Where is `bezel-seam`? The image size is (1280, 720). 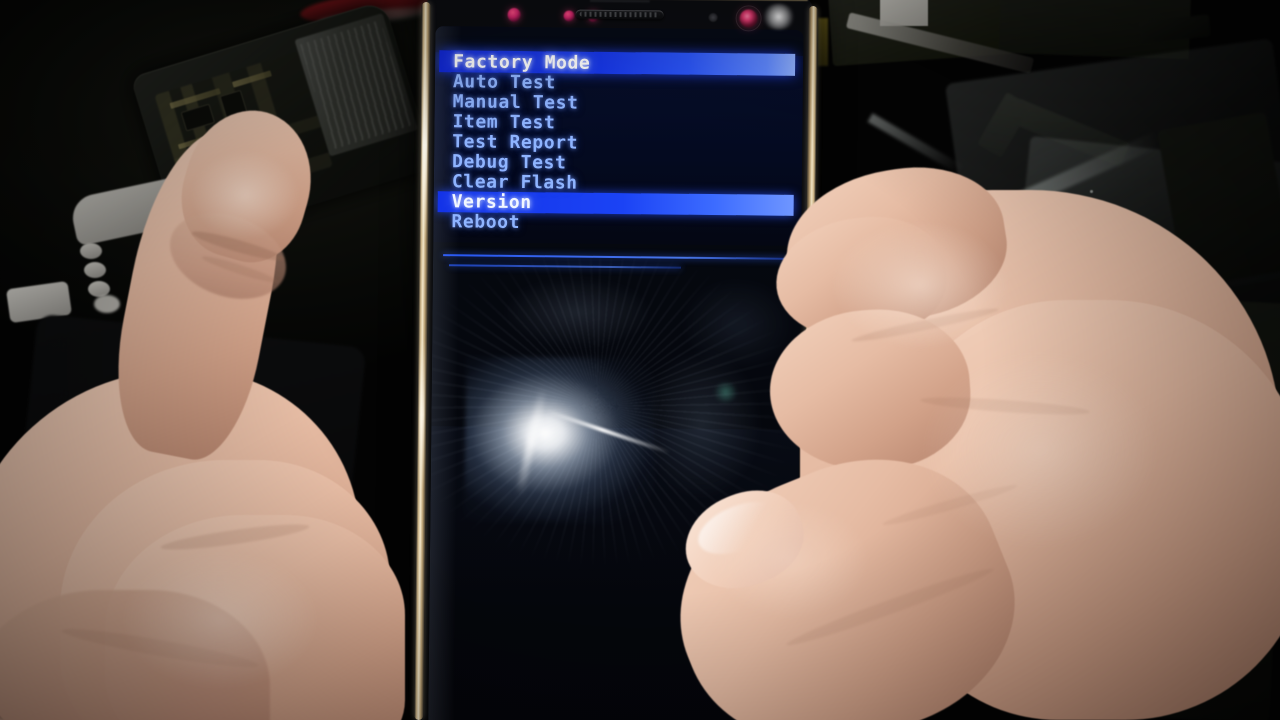
bezel-seam is located at coordinates (619, 1).